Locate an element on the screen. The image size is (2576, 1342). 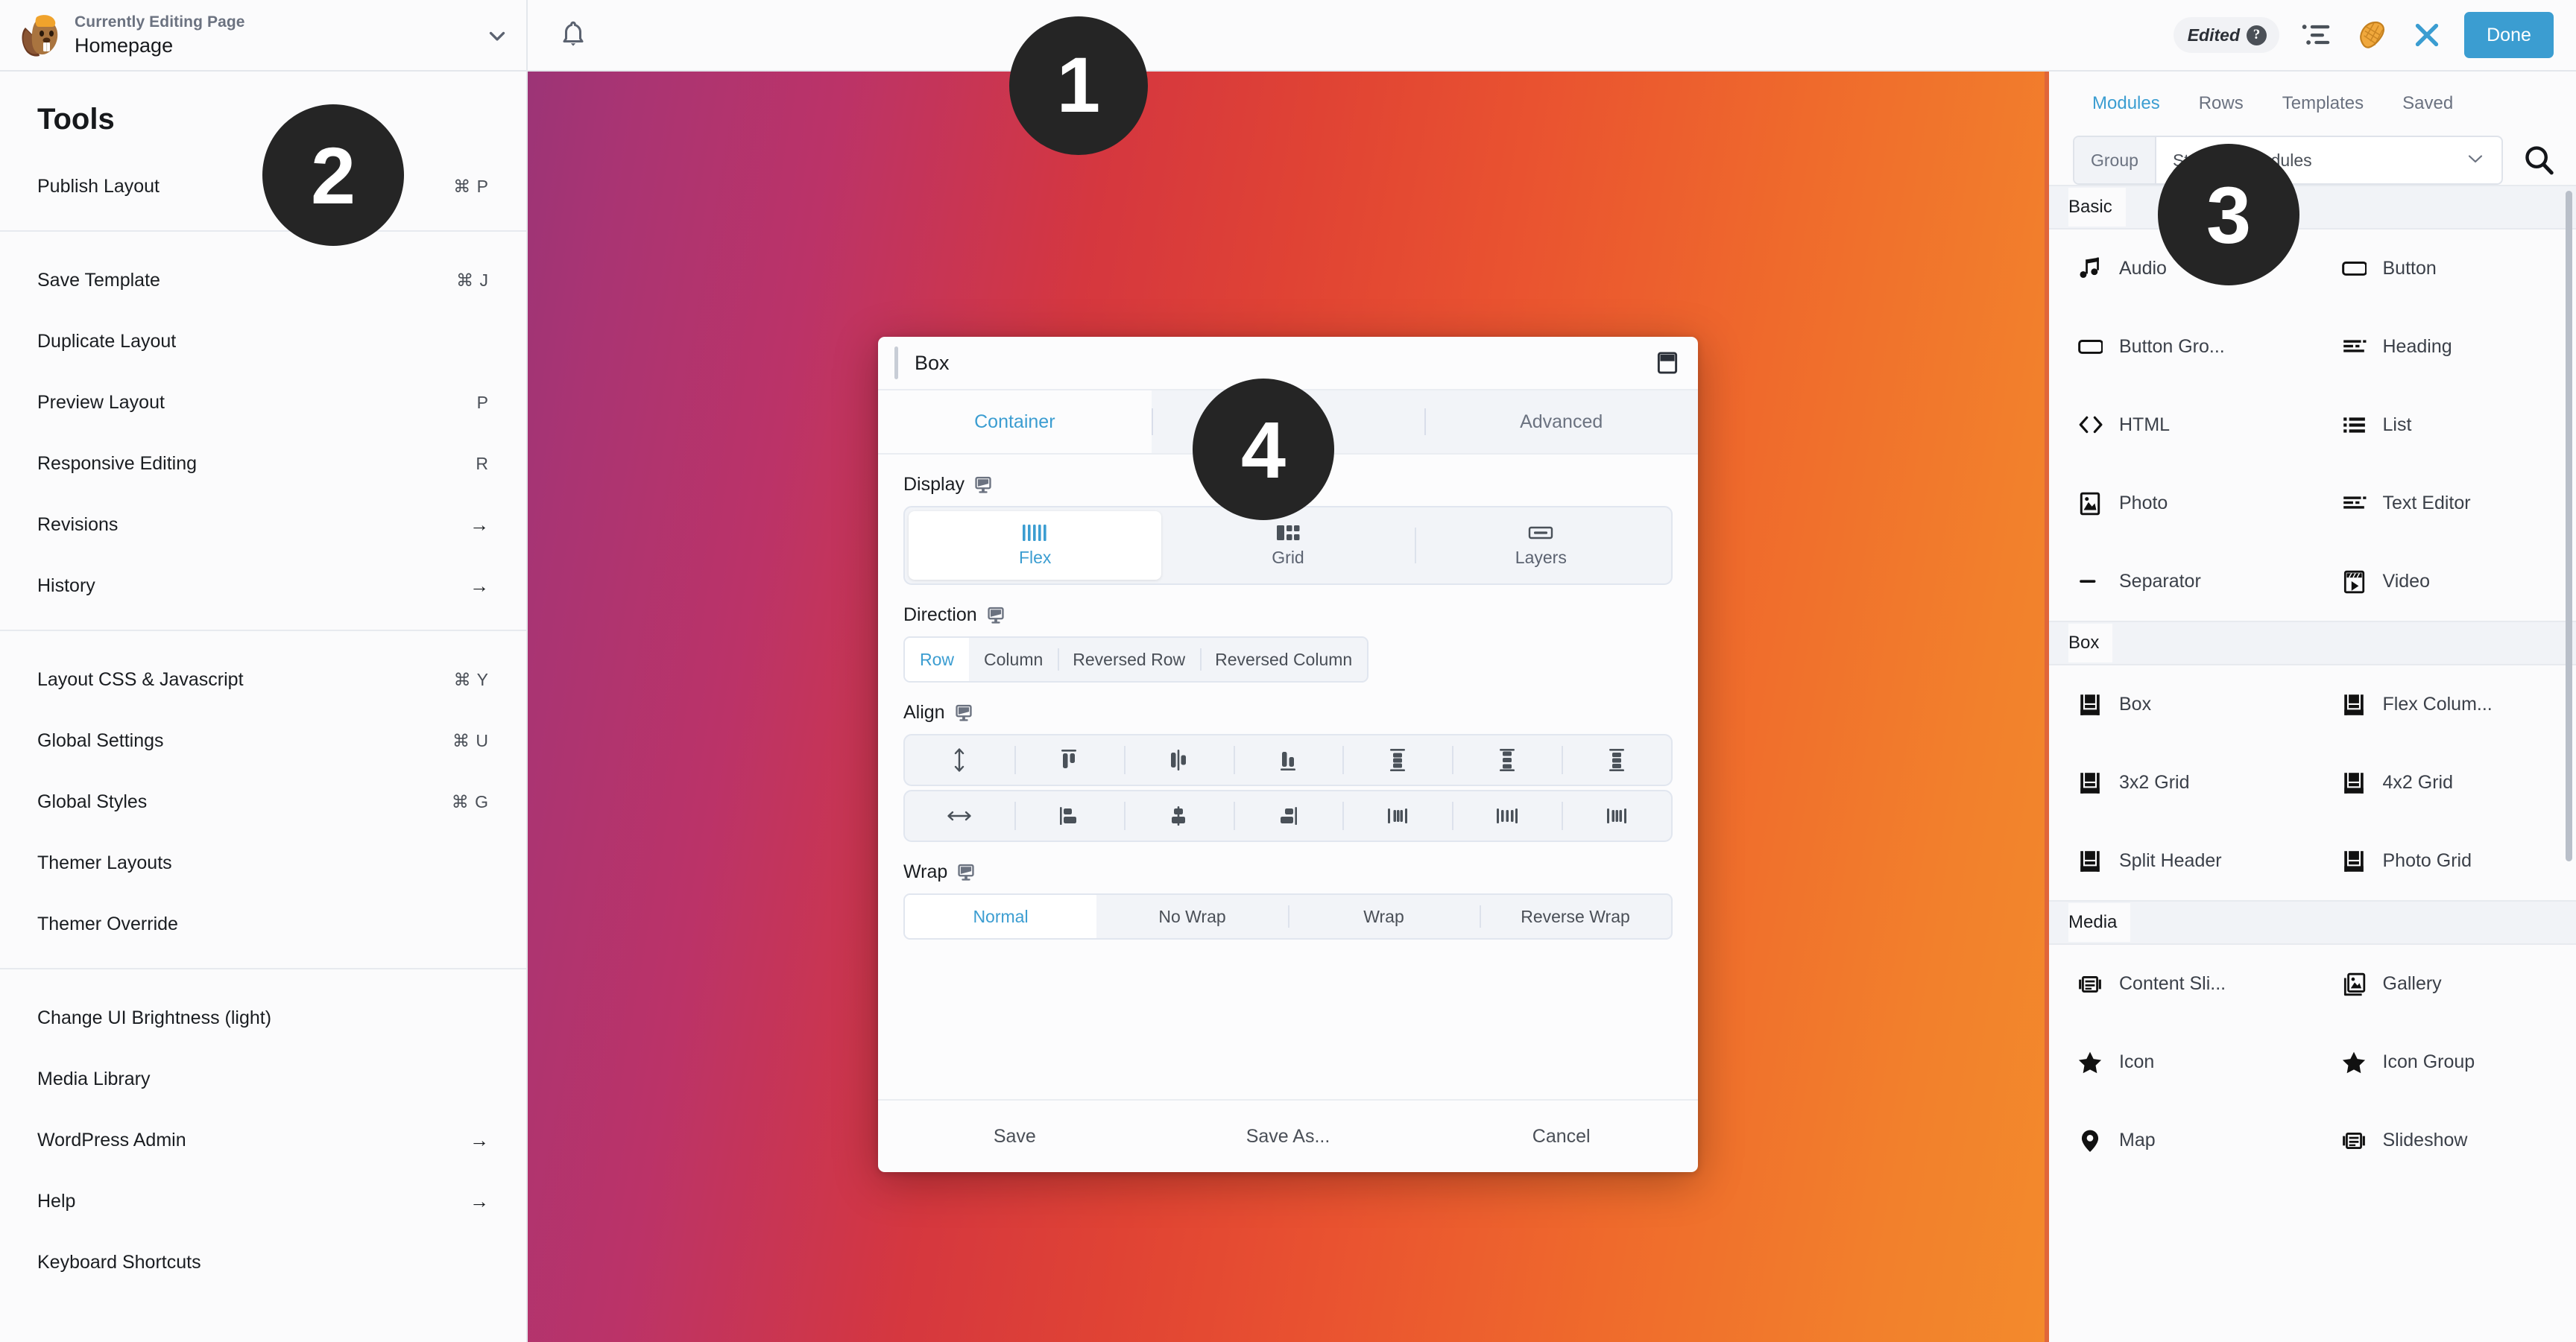
wrap-option-no-wrap: No Wrap is located at coordinates (1192, 916).